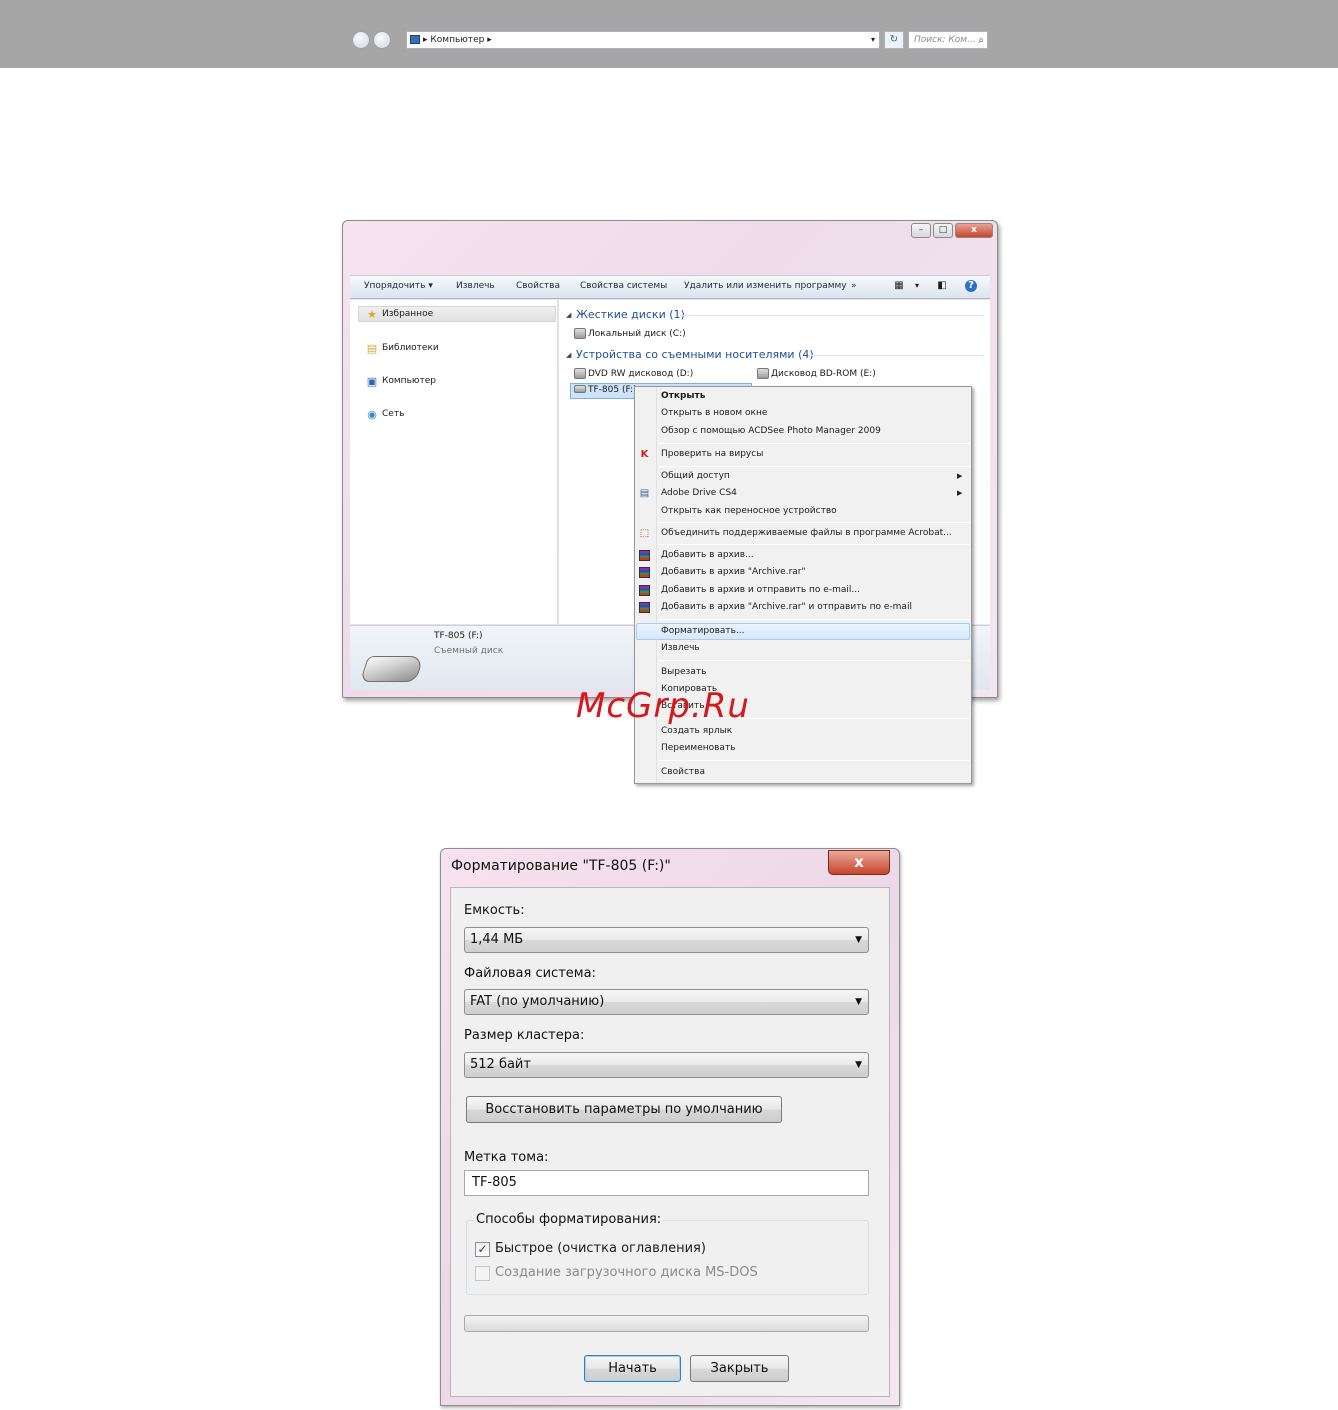 The image size is (1338, 1410). Describe the element at coordinates (482, 1273) in the screenshot. I see `msdos-boot-checkbox` at that location.